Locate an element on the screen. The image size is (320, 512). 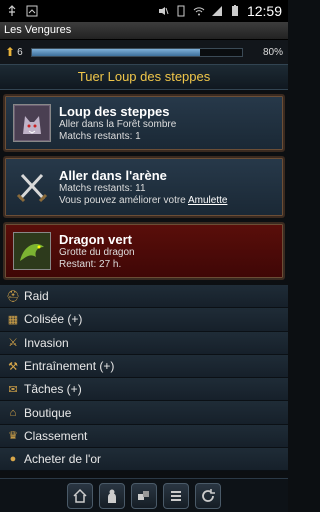
menu-item-colisee: ▦ Colisée (+) is located at coordinates (144, 320).